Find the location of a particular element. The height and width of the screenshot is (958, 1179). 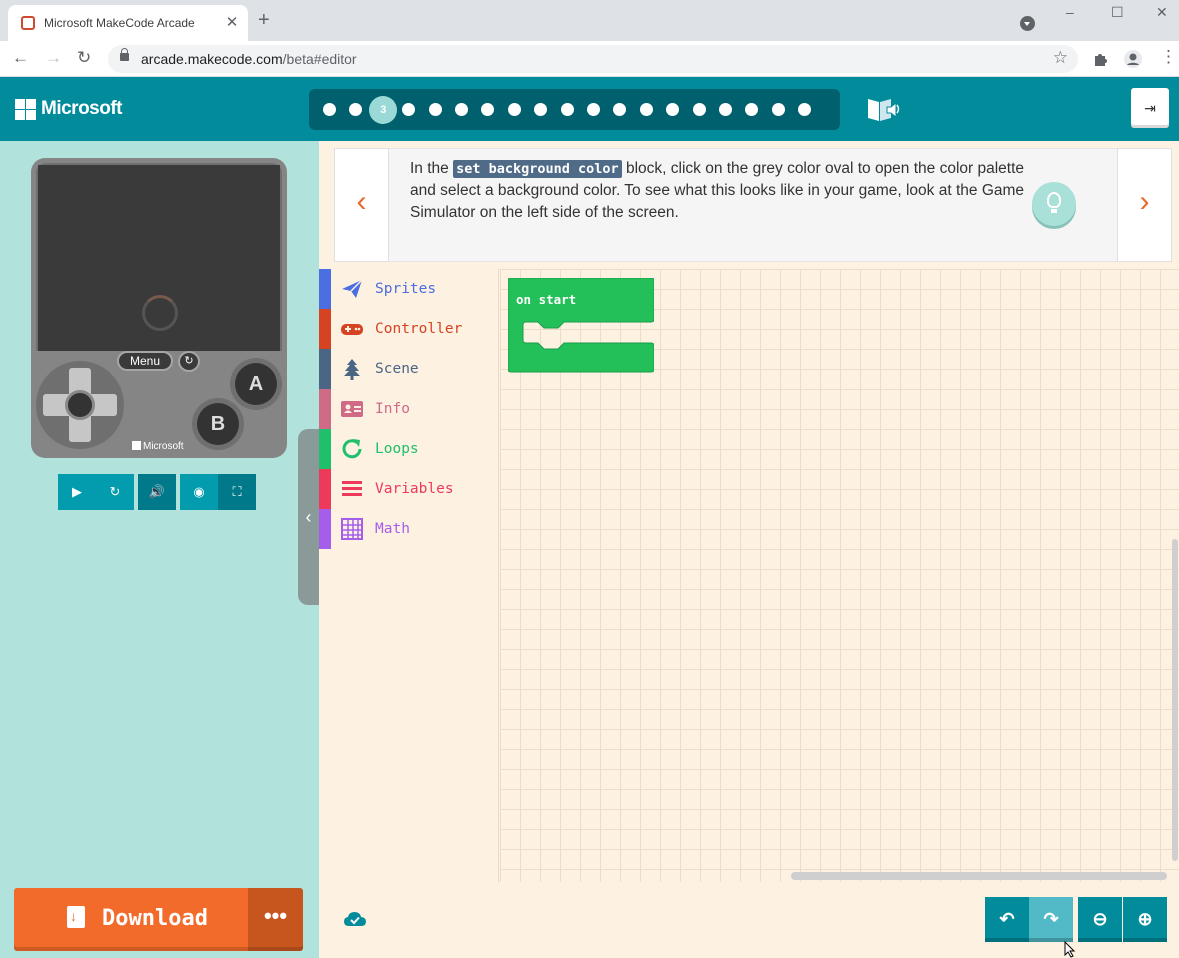

close-window-button: ✕ is located at coordinates (1162, 12).